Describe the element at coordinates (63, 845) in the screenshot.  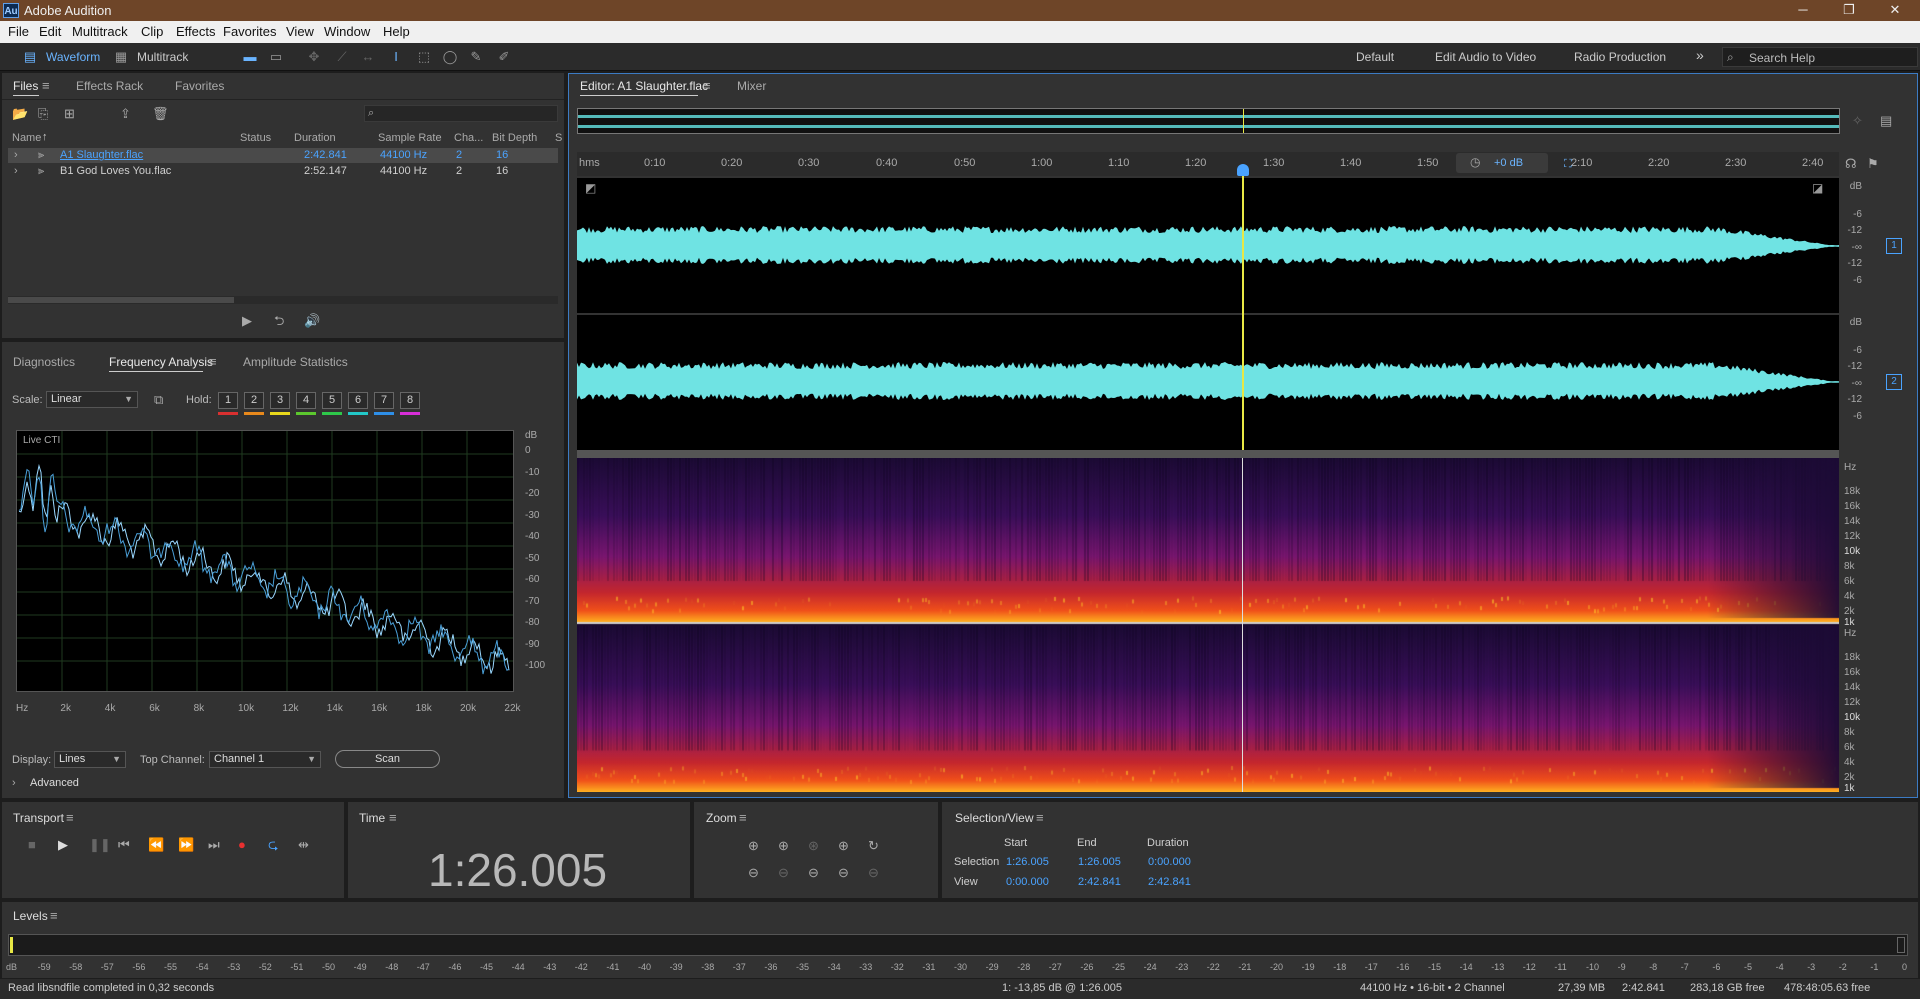
I see `play-icon: ▶` at that location.